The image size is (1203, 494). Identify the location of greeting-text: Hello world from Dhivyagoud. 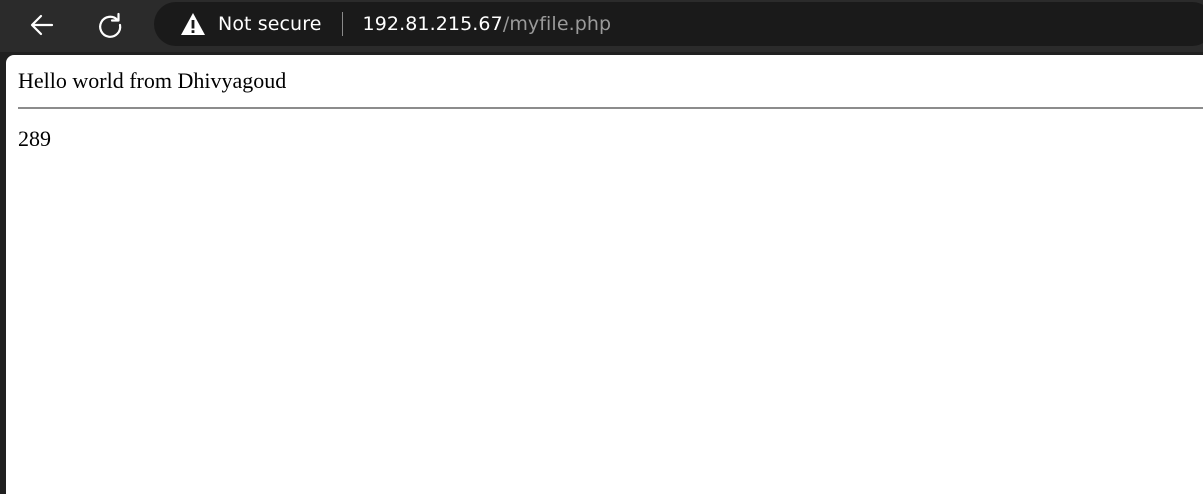
(152, 80).